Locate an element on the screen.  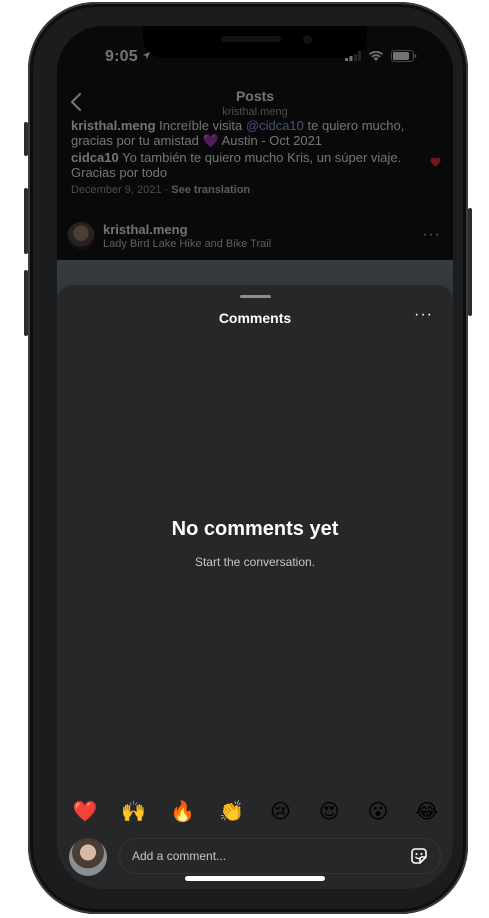
post-more-options-icon: ··· is located at coordinates (431, 235).